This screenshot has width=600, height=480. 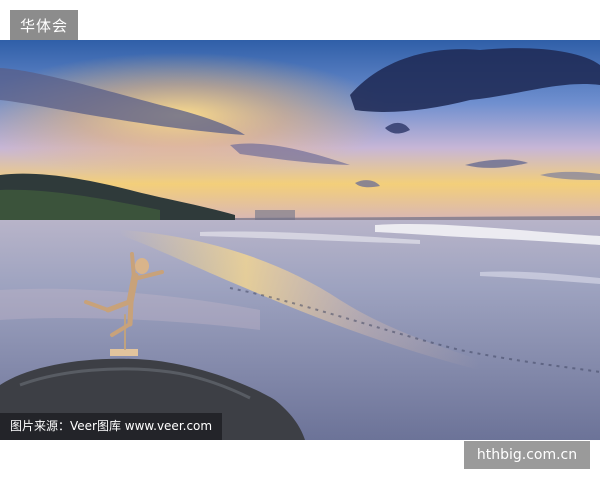 I want to click on mannequin-leg-front-upper, so click(x=130, y=313).